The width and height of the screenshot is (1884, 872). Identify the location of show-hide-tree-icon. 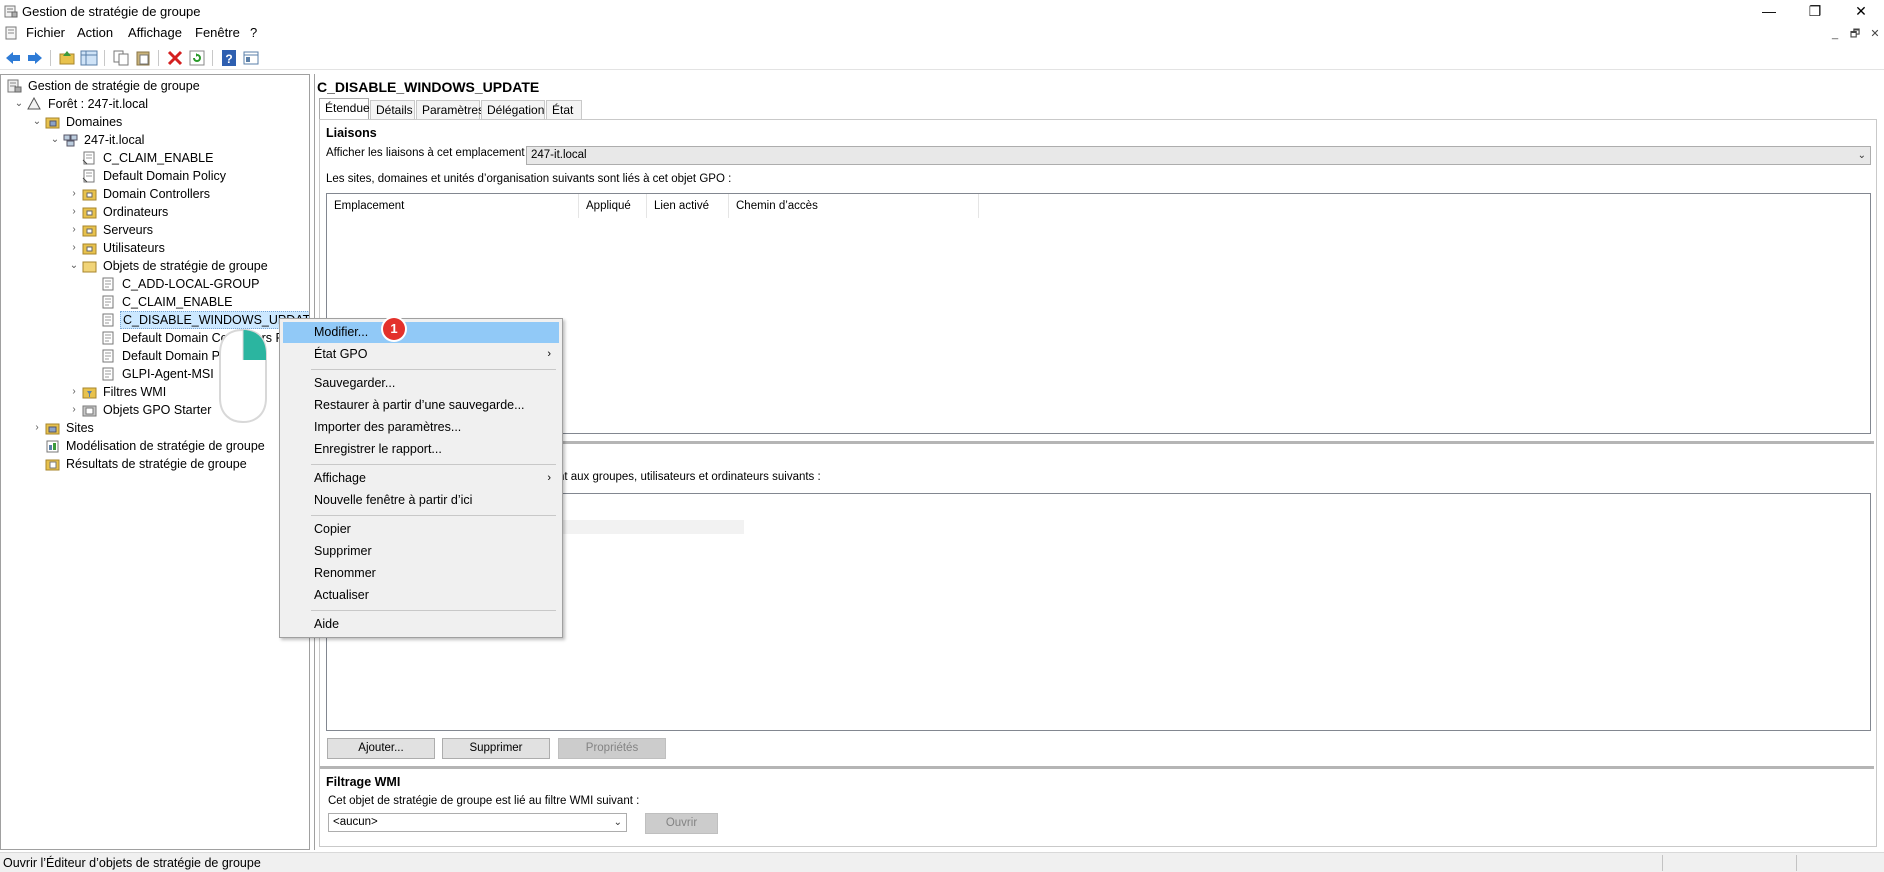
(89, 58).